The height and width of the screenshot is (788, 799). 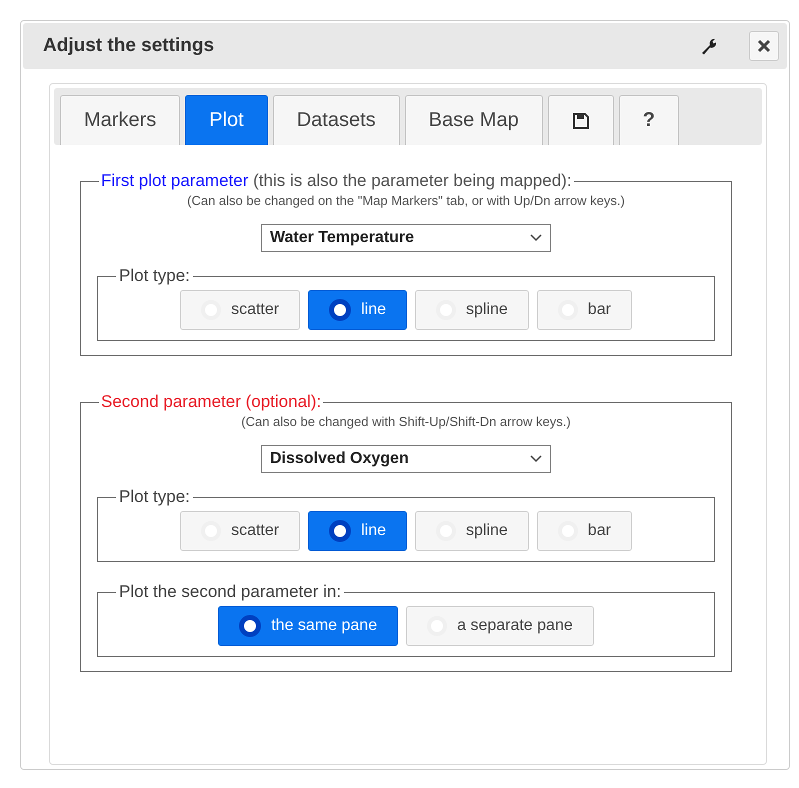 What do you see at coordinates (406, 238) in the screenshot?
I see `parameter-select: Water Temperature` at bounding box center [406, 238].